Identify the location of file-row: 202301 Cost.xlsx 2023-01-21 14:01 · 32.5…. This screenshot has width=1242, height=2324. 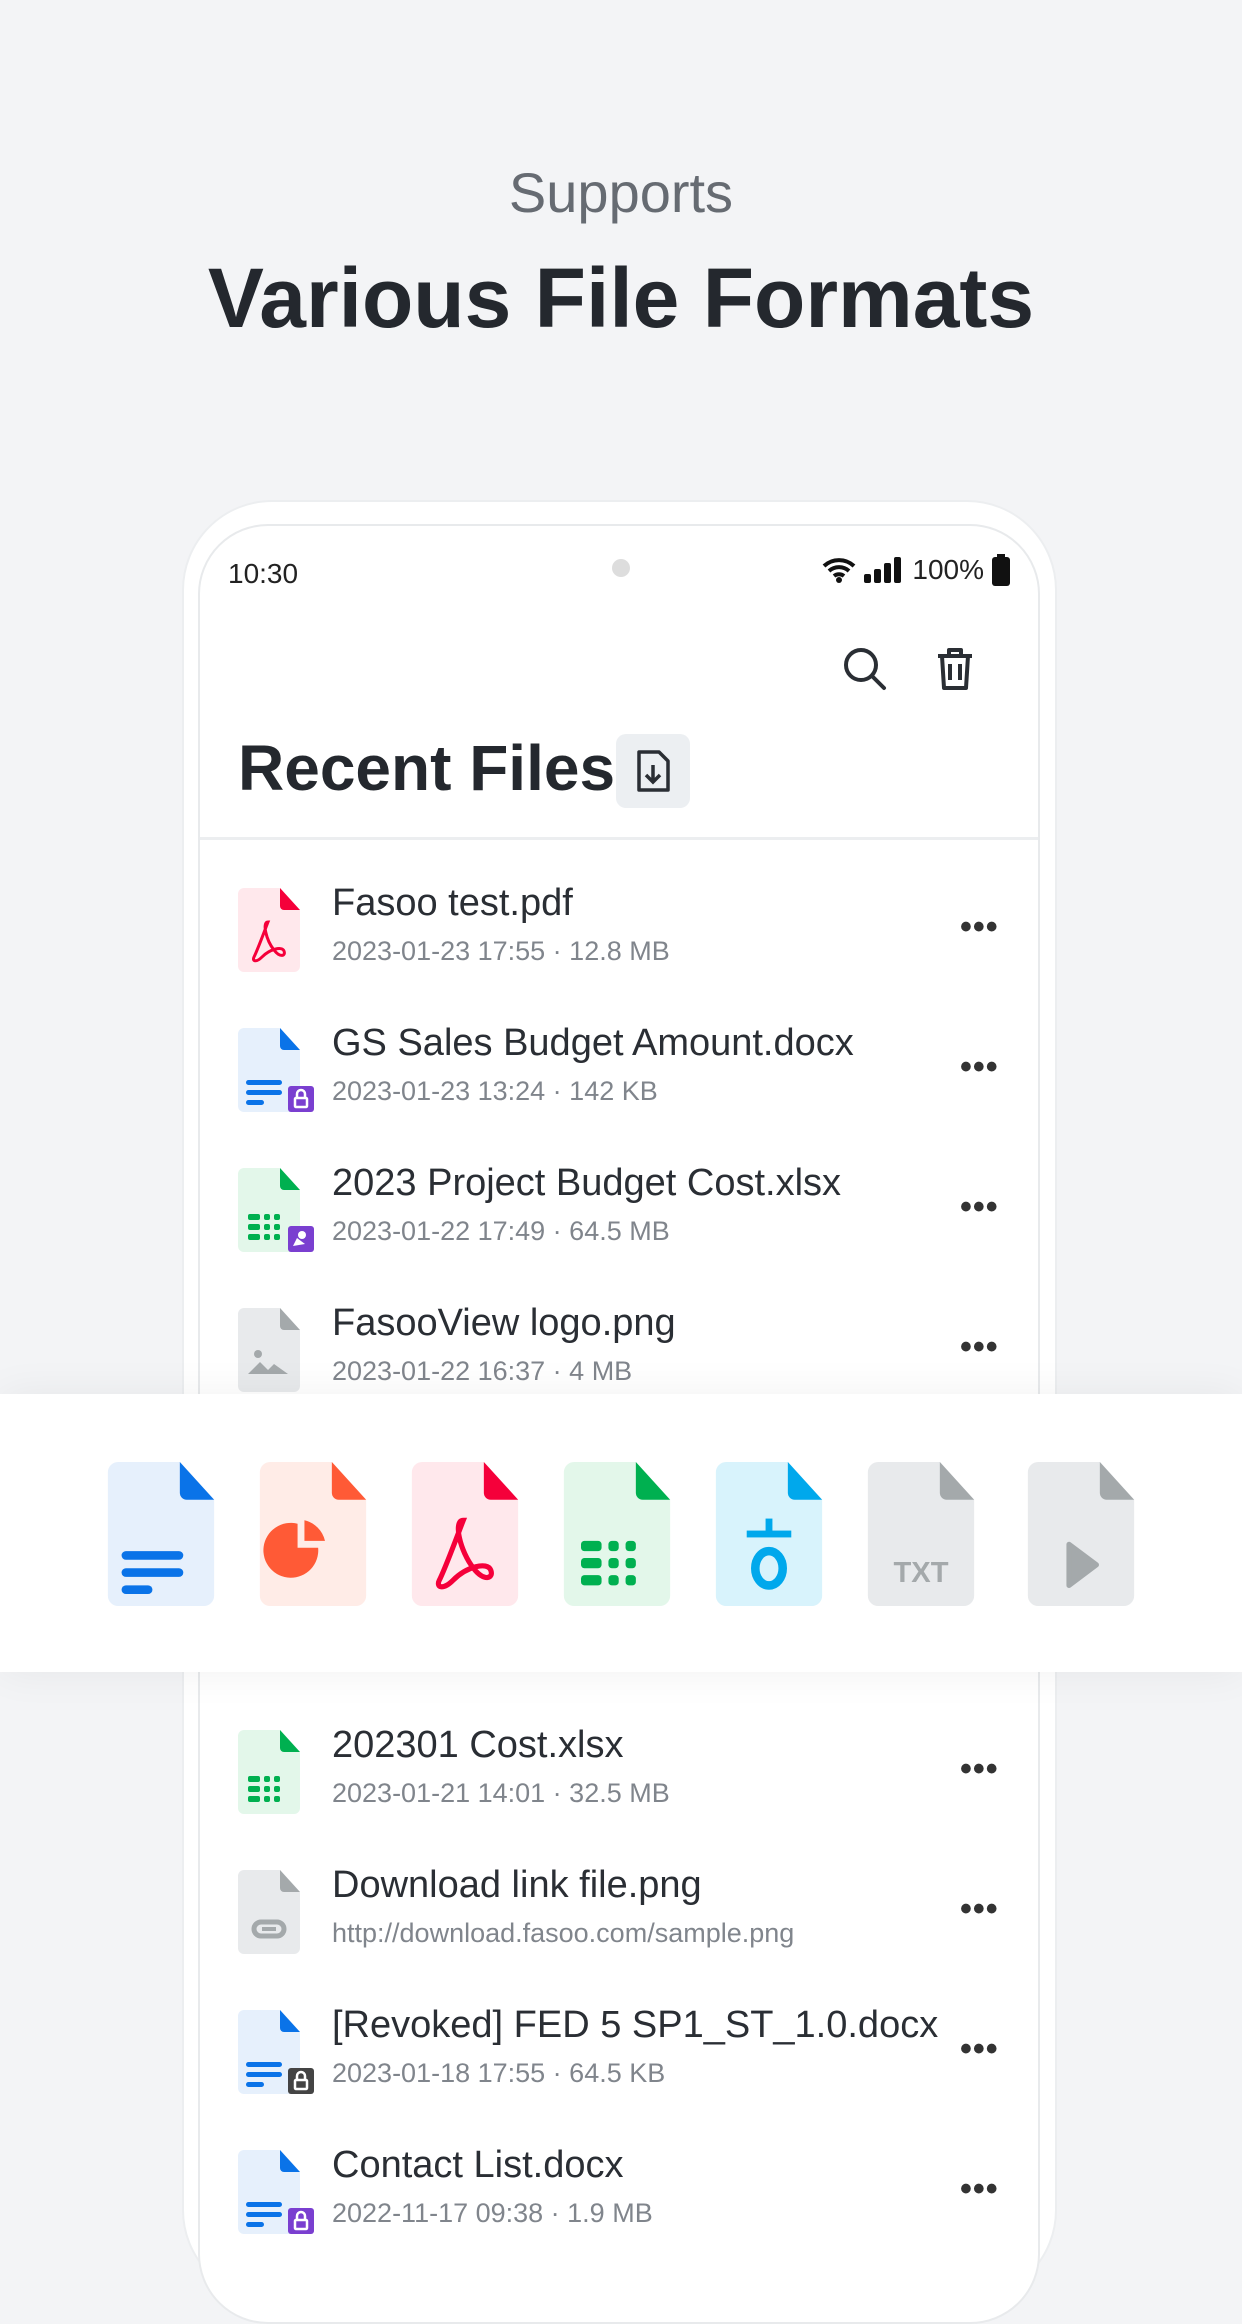
(619, 1792).